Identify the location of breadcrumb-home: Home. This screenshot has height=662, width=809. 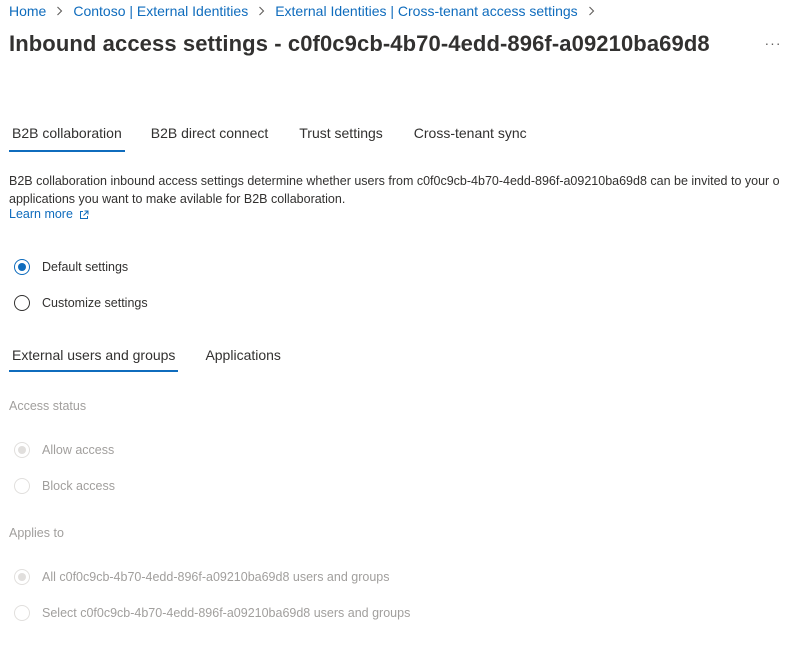
(27, 11).